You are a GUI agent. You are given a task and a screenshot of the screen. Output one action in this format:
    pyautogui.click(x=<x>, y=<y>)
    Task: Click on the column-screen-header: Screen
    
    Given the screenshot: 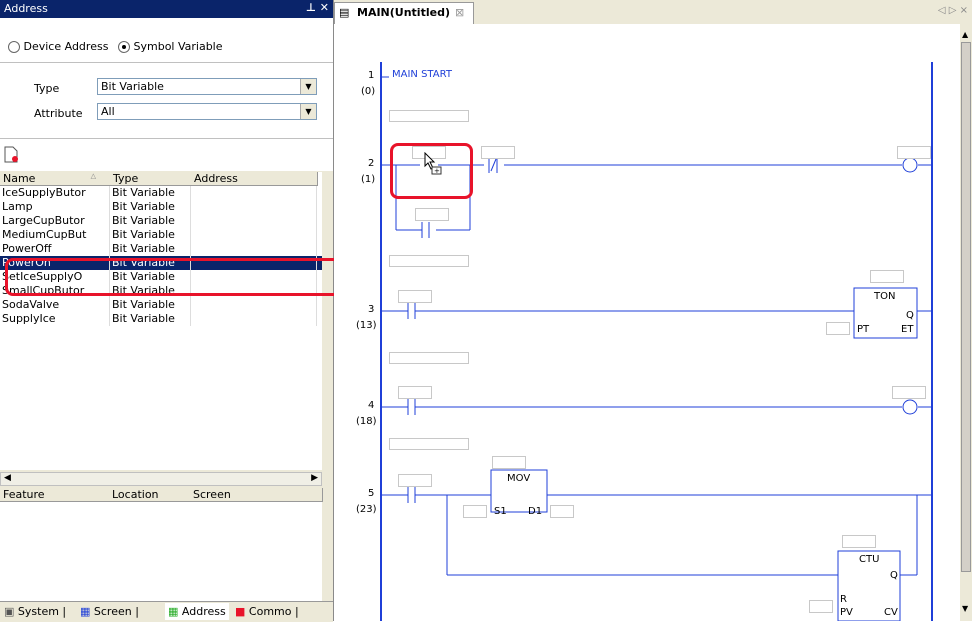 What is the action you would take?
    pyautogui.click(x=256, y=495)
    